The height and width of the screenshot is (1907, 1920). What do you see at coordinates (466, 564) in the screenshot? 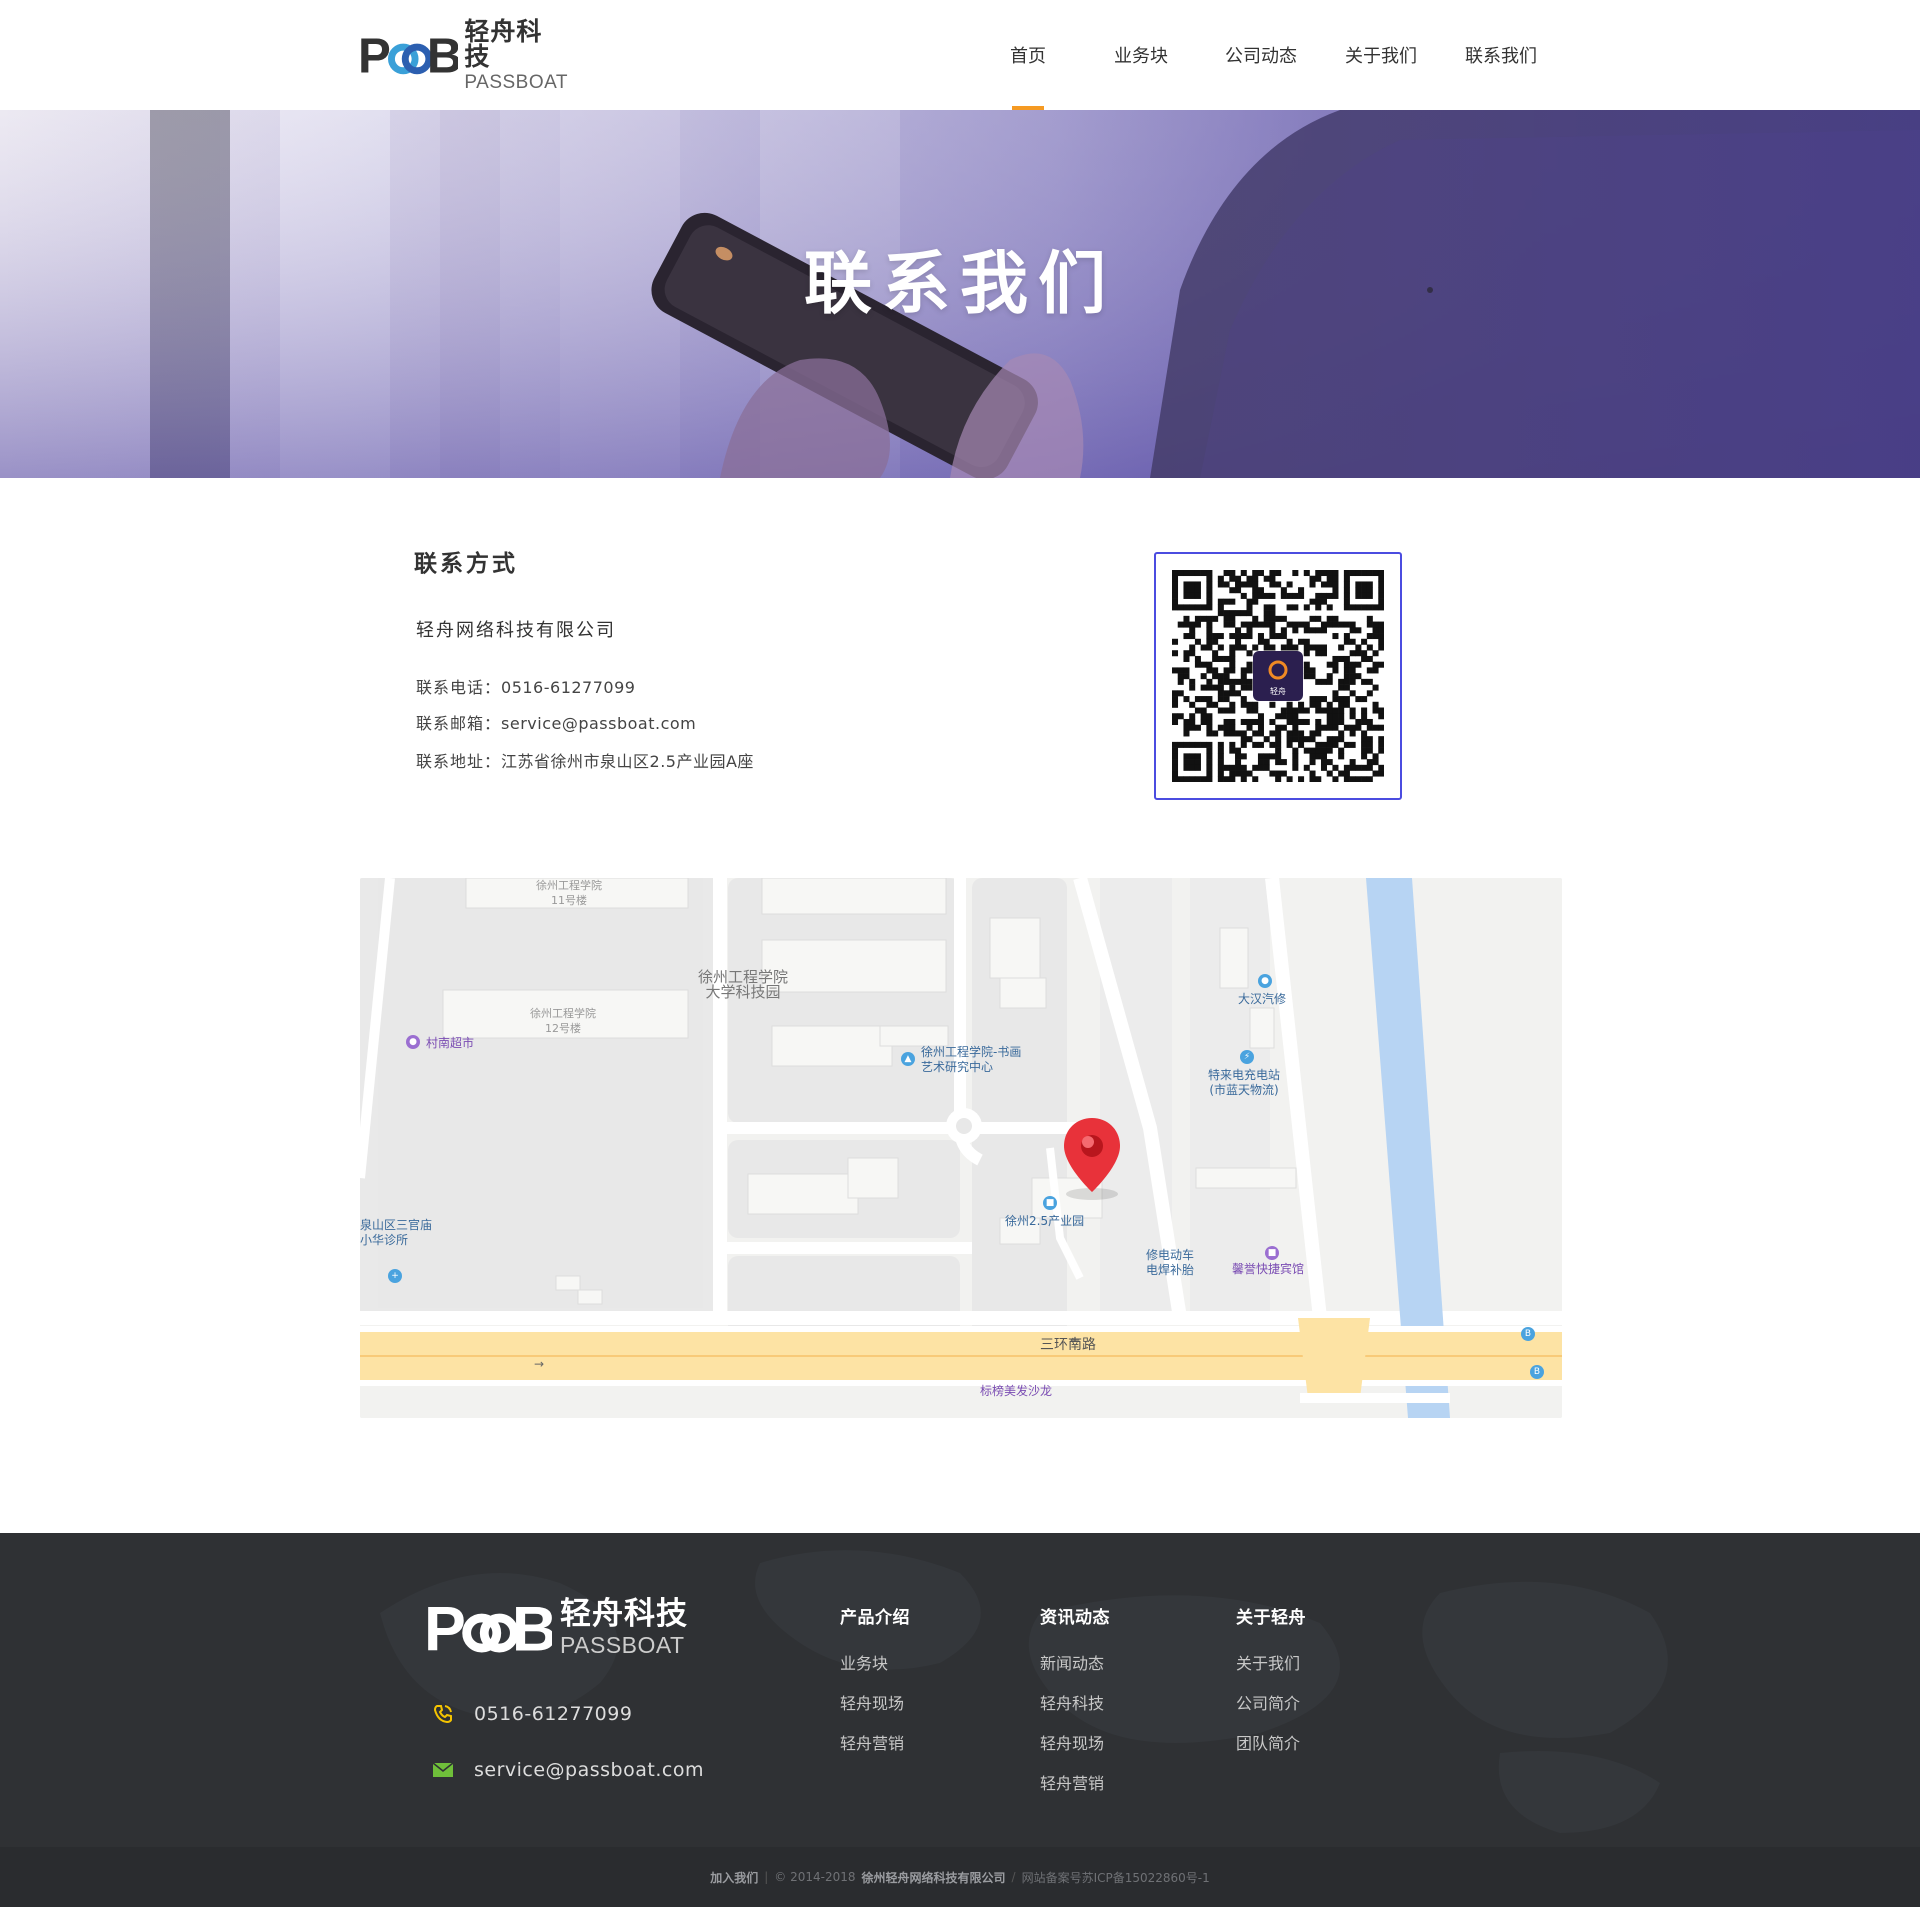
I see `contact-section-title: 联系方式` at bounding box center [466, 564].